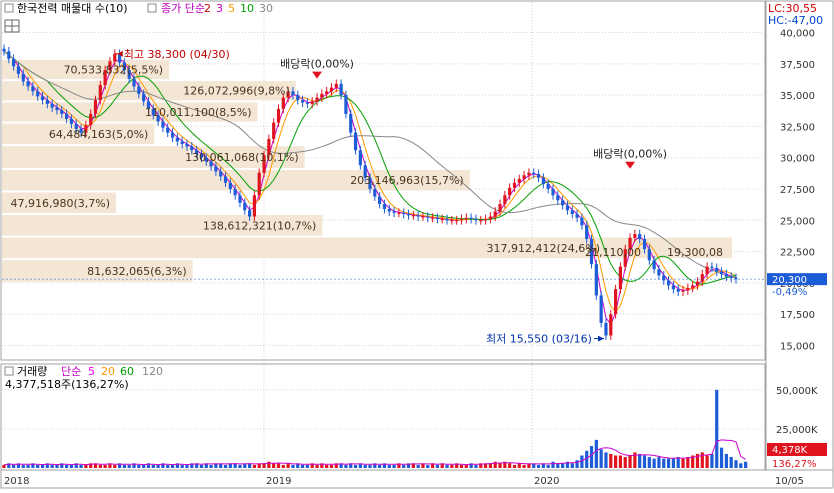 This screenshot has width=834, height=493. I want to click on ex-dividend-label: 배당락(0,00%), so click(630, 154).